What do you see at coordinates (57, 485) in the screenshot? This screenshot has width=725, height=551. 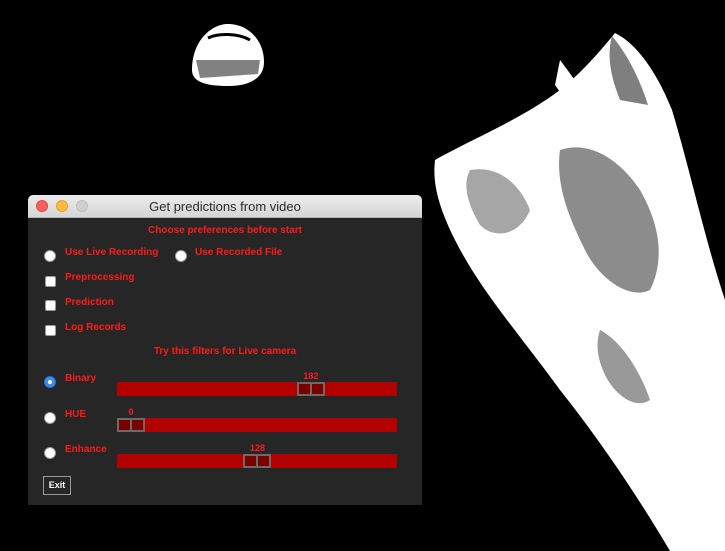 I see `exit-button: Exit` at bounding box center [57, 485].